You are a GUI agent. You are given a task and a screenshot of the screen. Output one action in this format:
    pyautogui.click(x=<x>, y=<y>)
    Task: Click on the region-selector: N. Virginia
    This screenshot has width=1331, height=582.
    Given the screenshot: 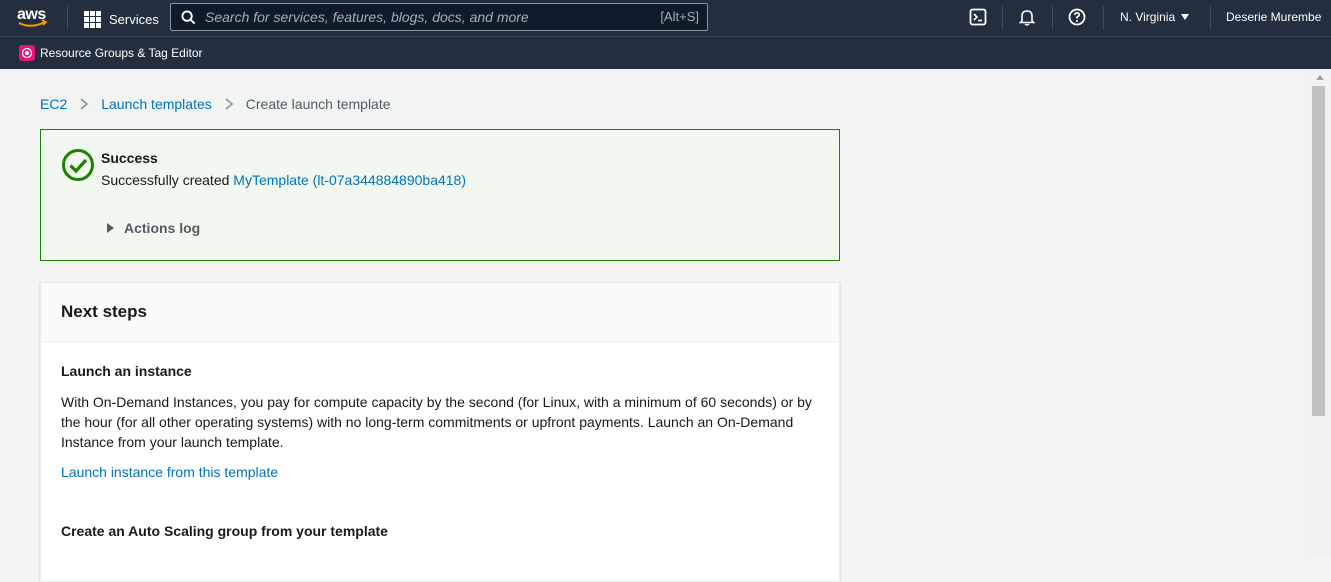 What is the action you would take?
    pyautogui.click(x=1155, y=17)
    